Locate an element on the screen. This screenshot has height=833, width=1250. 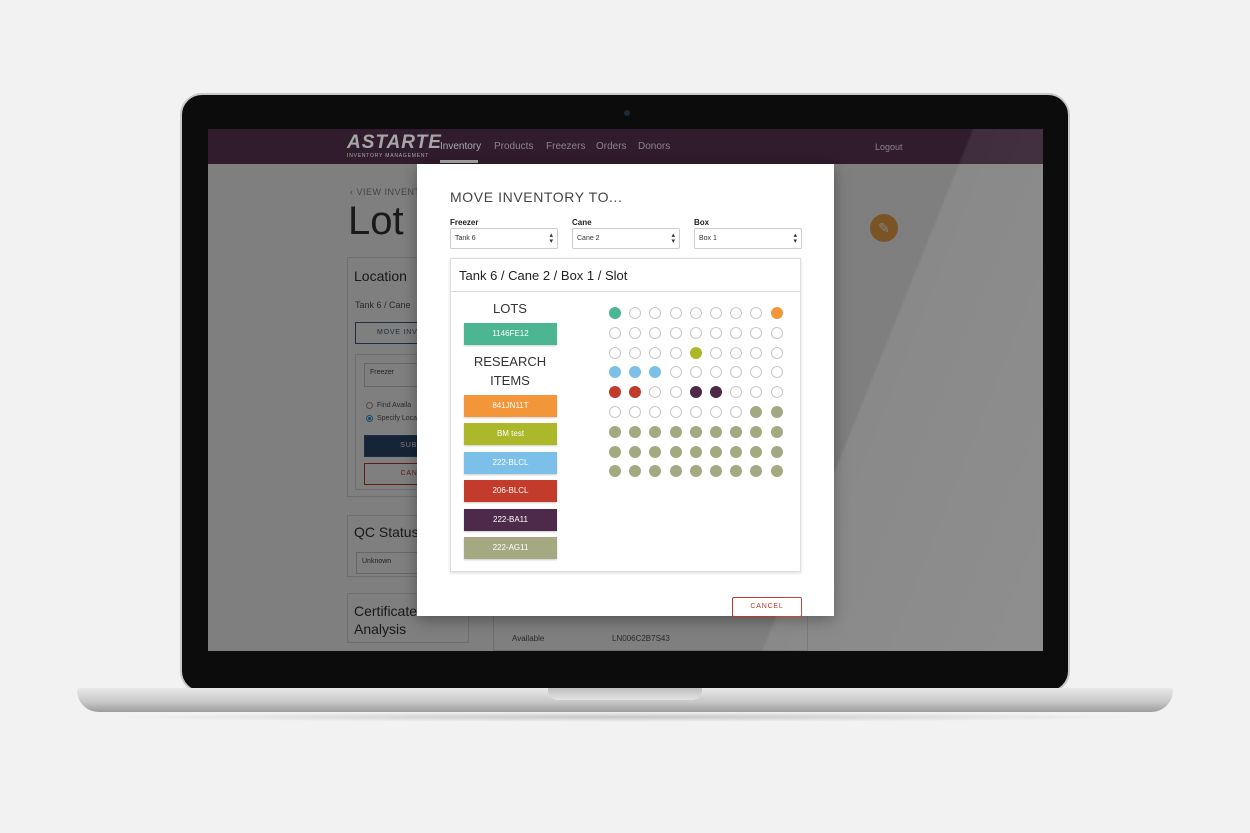
freezer-select: Tank 6 ▴ ▾ is located at coordinates (504, 238).